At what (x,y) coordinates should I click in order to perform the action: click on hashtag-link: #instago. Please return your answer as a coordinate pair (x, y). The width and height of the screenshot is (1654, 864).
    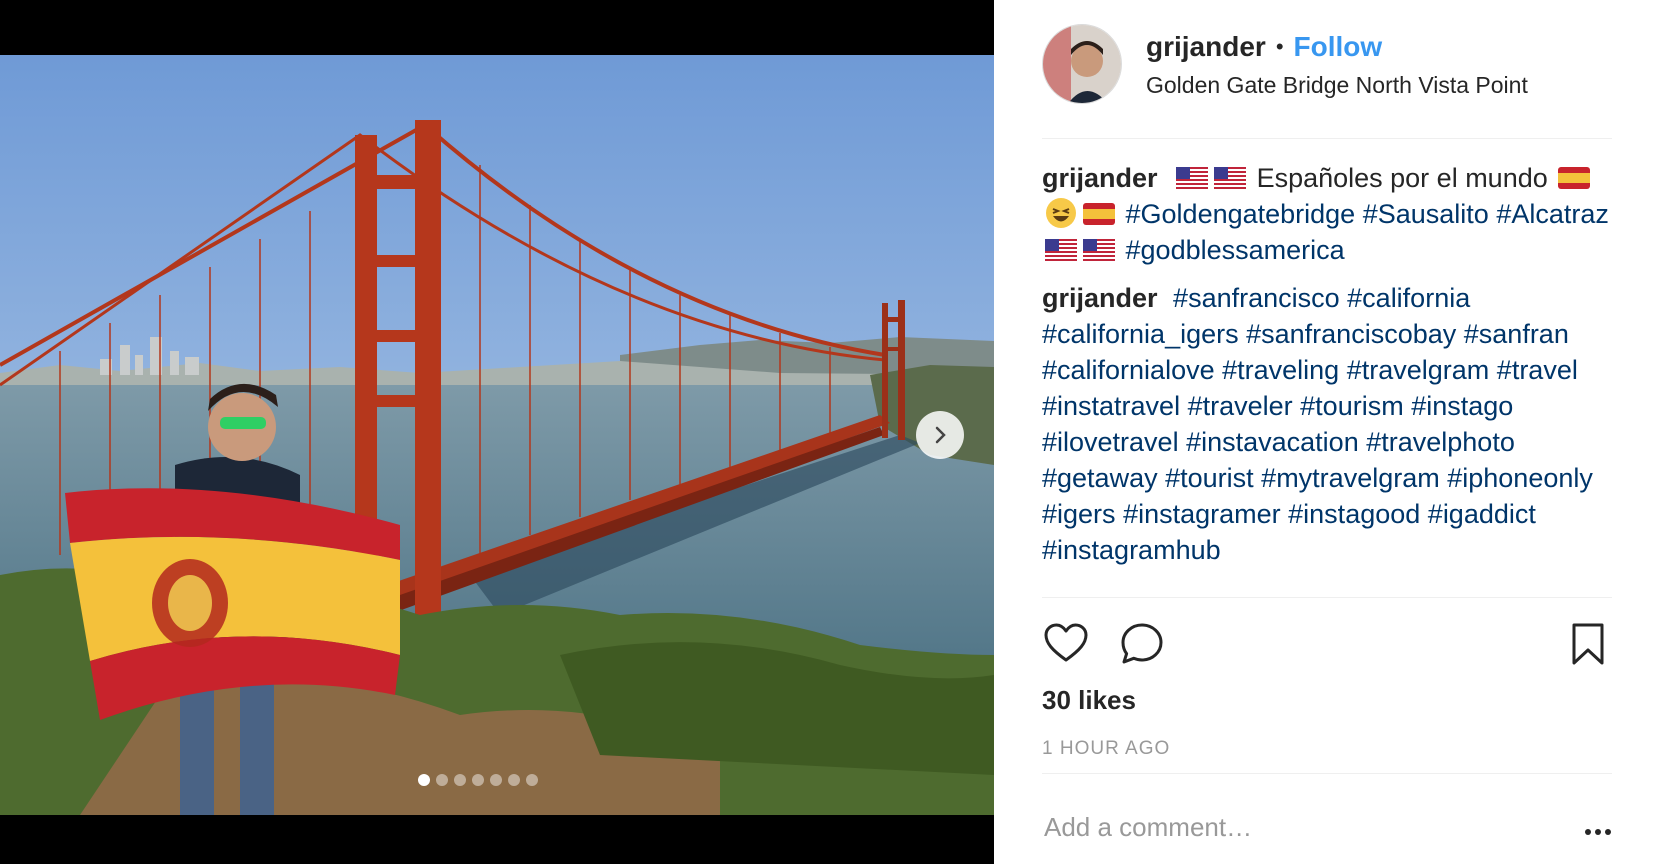
    Looking at the image, I should click on (1462, 406).